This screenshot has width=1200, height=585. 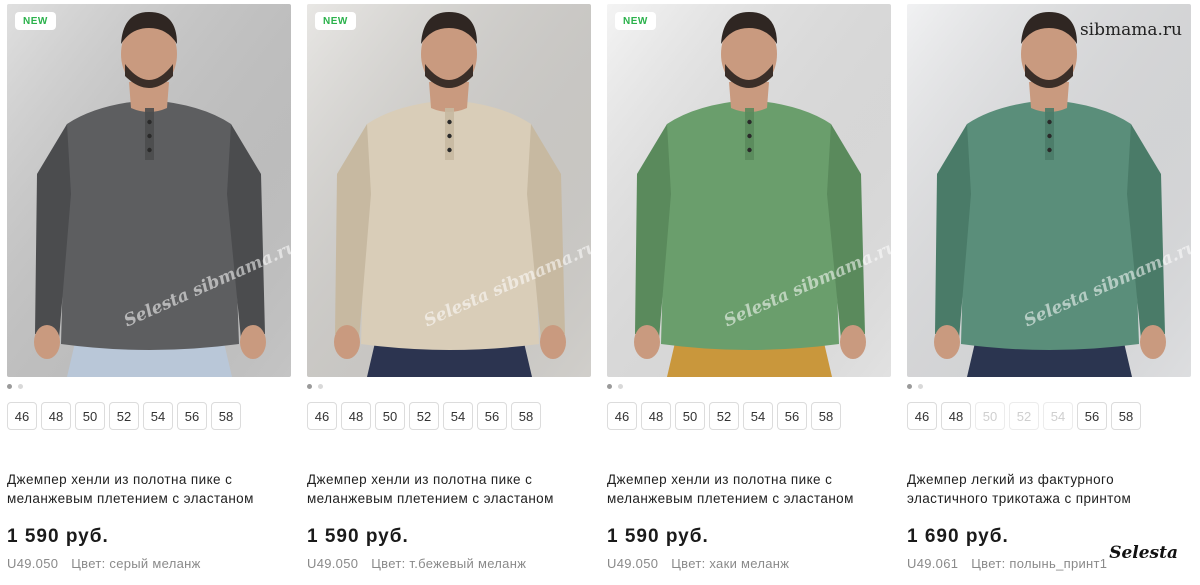 What do you see at coordinates (1039, 563) in the screenshot?
I see `color-label: Цвет: полынь_принт1` at bounding box center [1039, 563].